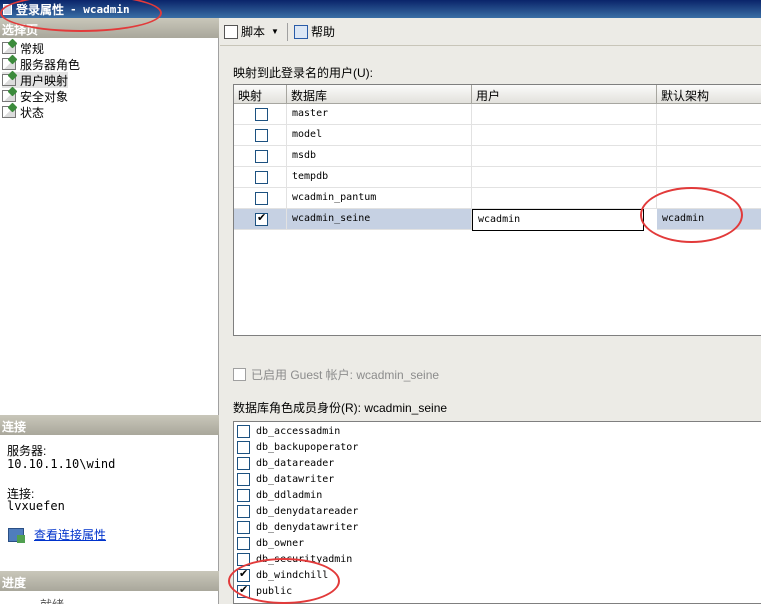 This screenshot has width=761, height=604. What do you see at coordinates (294, 559) in the screenshot?
I see `role-item: db_securityadmin` at bounding box center [294, 559].